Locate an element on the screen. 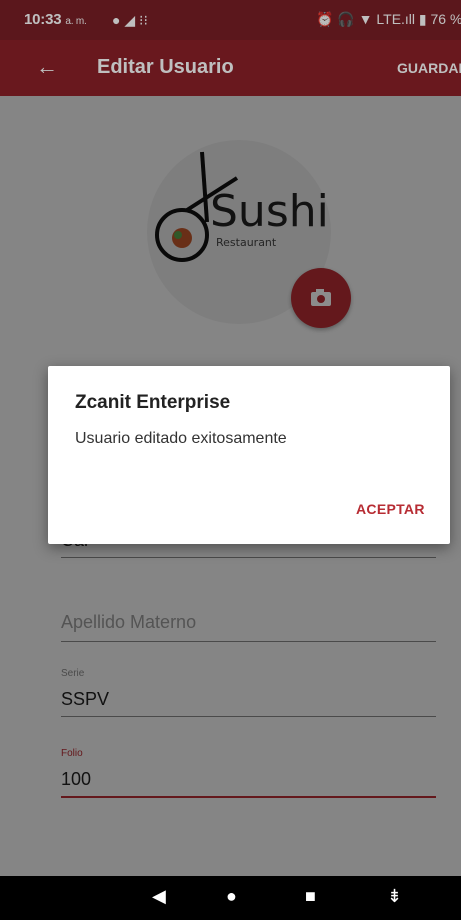 The width and height of the screenshot is (461, 920). nav-recents-icon: ■ is located at coordinates (310, 896).